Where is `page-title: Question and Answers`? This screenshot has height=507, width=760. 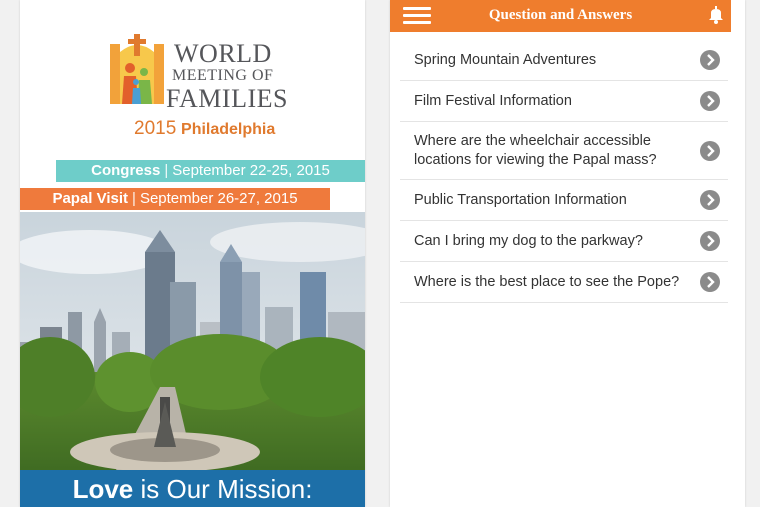
page-title: Question and Answers is located at coordinates (560, 15).